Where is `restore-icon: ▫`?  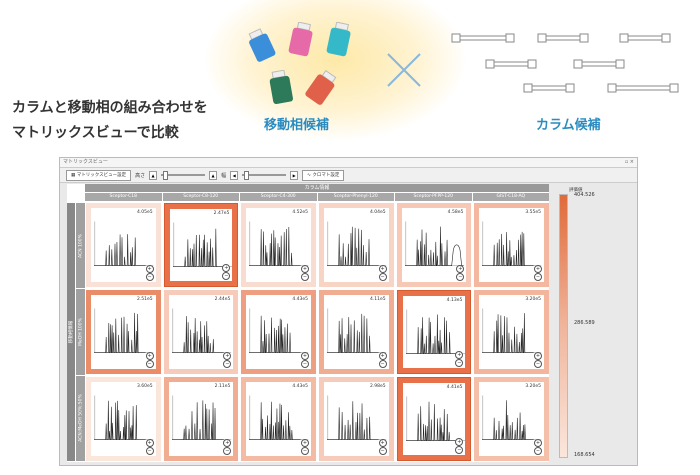
restore-icon: ▫ is located at coordinates (626, 162).